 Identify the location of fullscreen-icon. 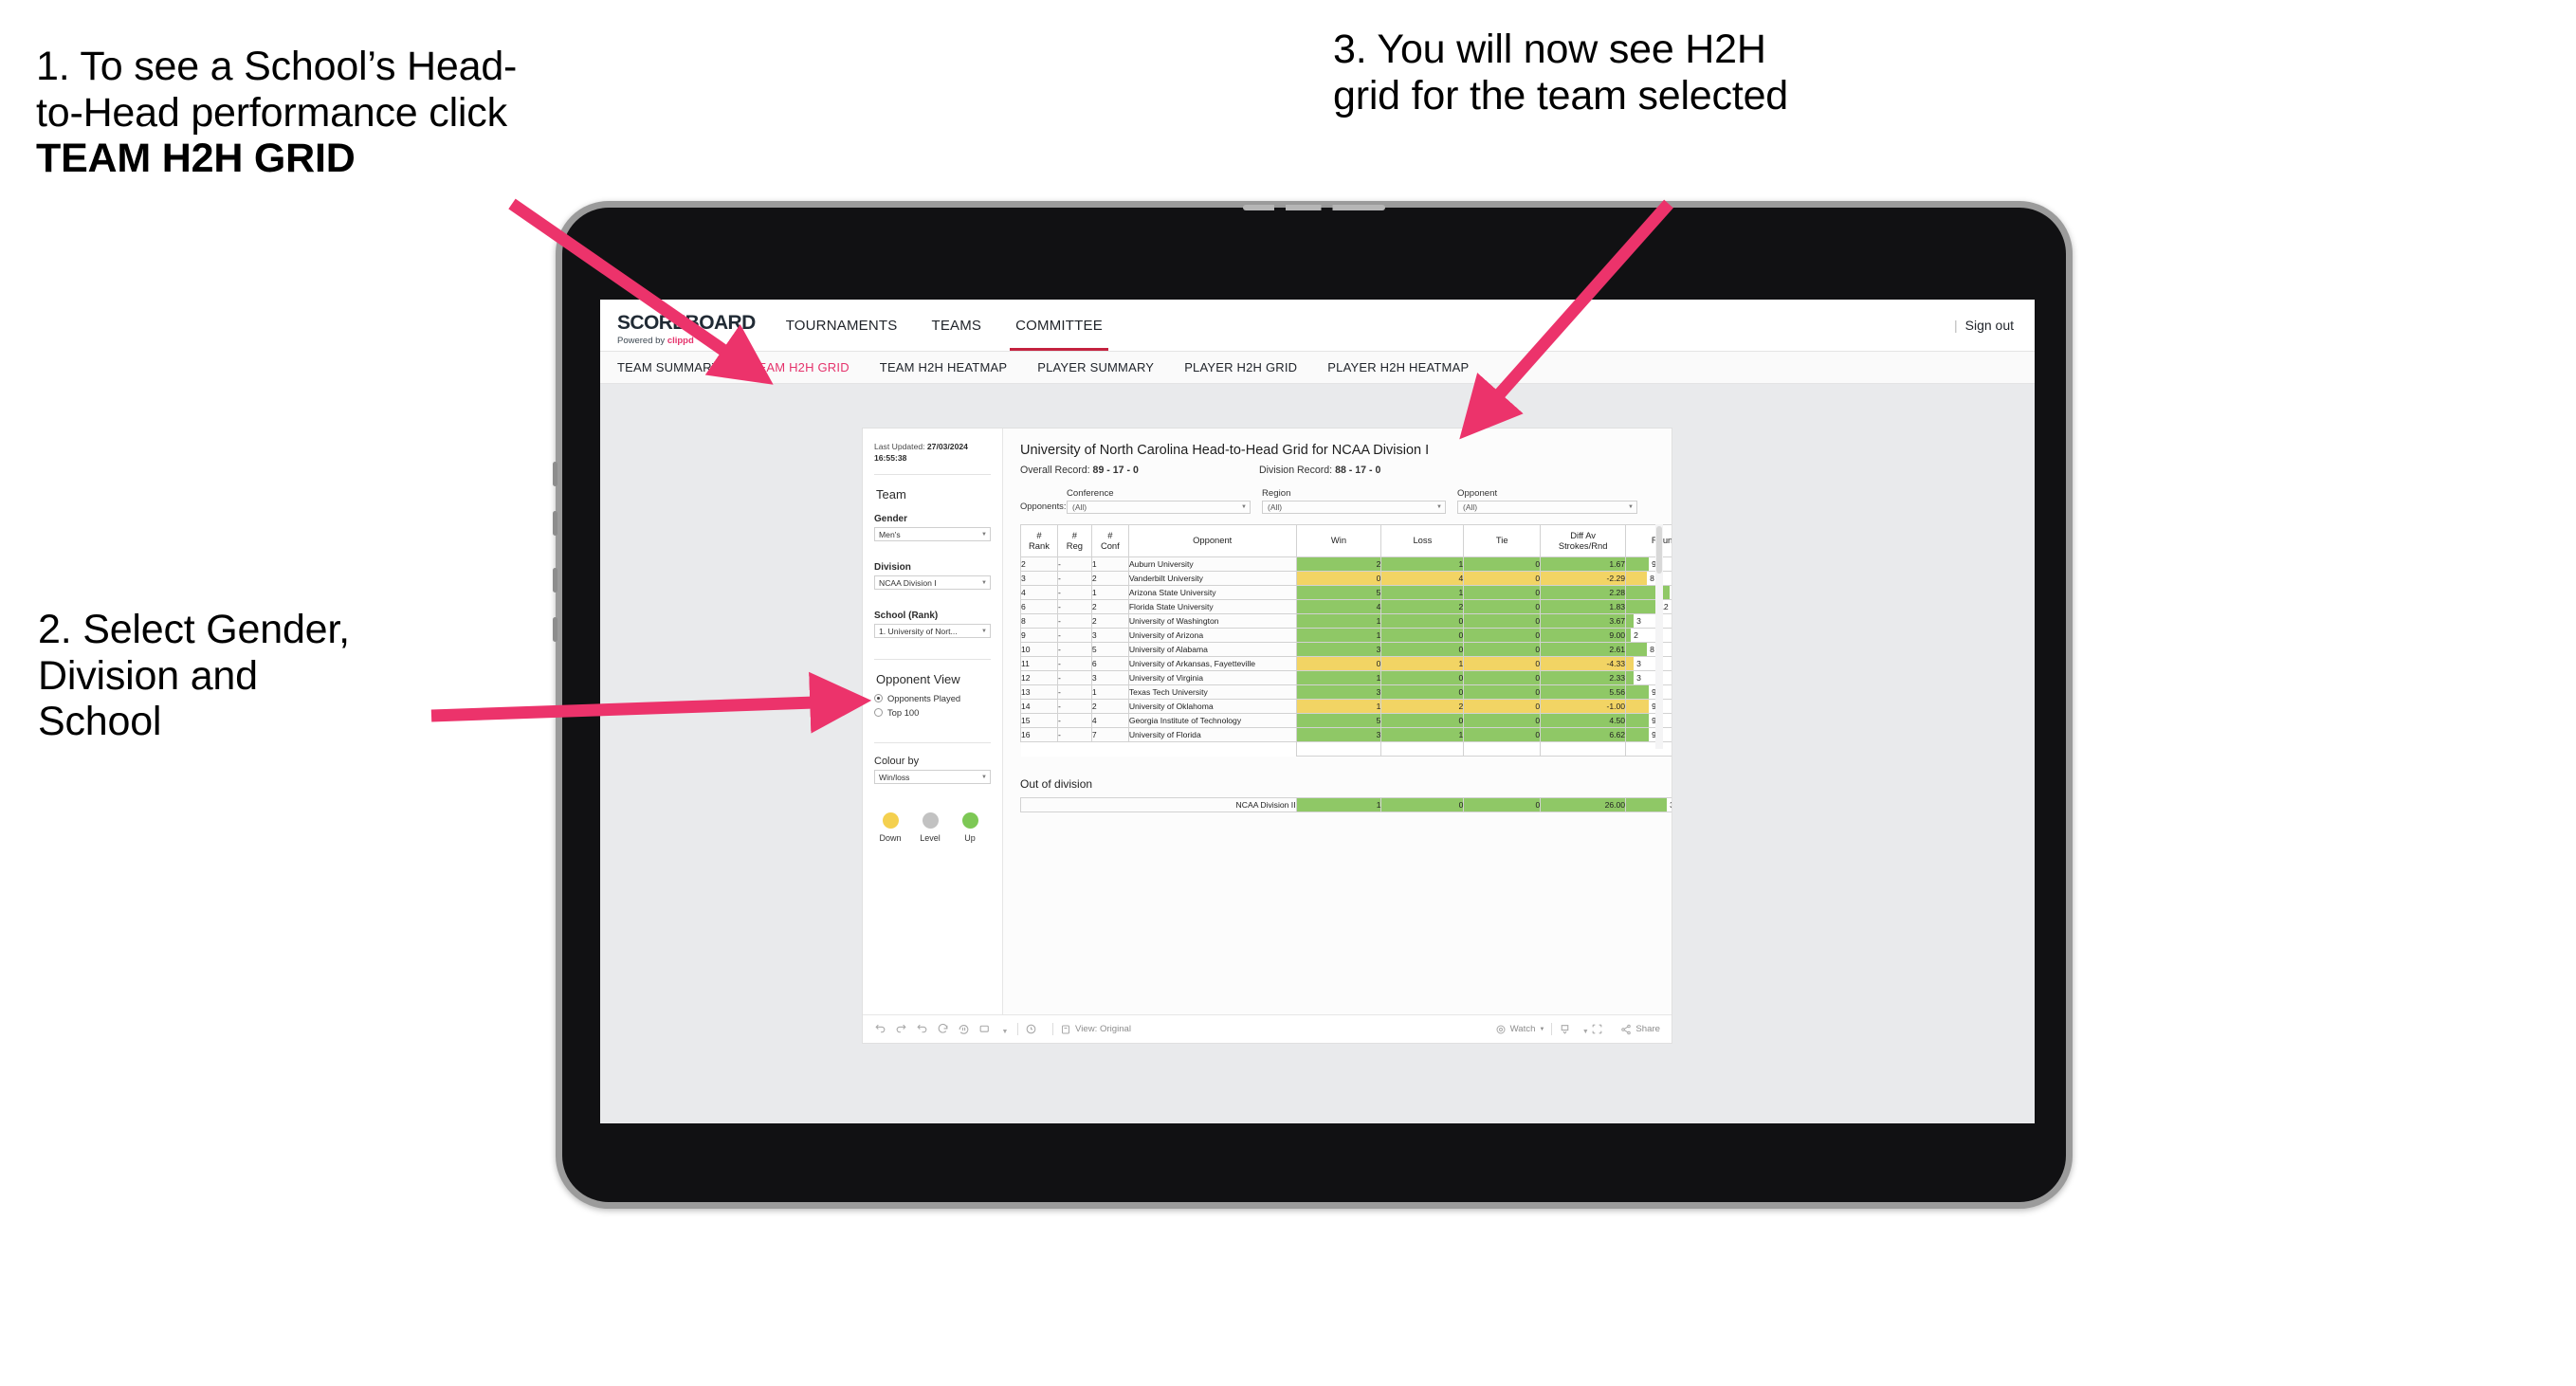
(1601, 1029).